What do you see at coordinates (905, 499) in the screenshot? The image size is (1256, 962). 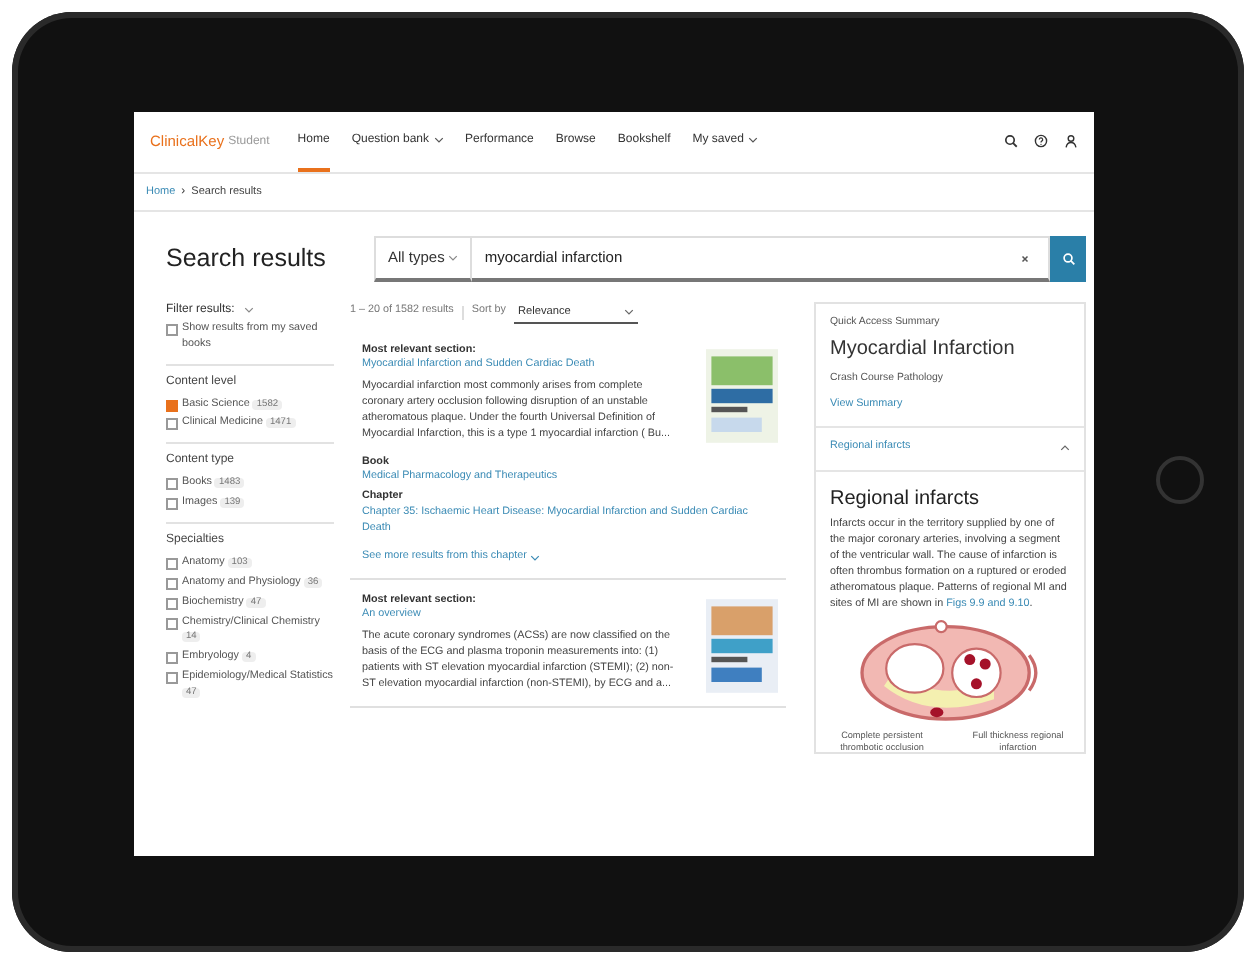 I see `section-heading: Regional infarcts` at bounding box center [905, 499].